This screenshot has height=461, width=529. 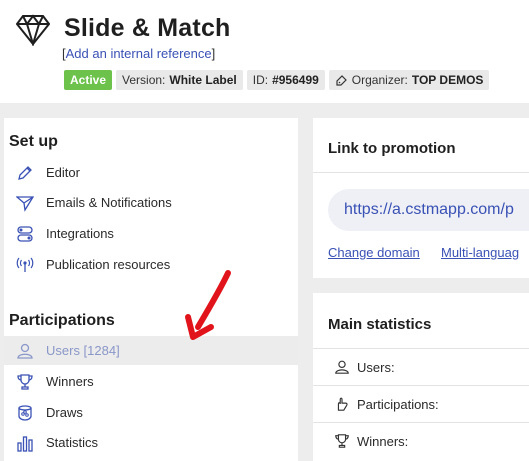 I want to click on stat-row-winners: Winners:, so click(x=421, y=440).